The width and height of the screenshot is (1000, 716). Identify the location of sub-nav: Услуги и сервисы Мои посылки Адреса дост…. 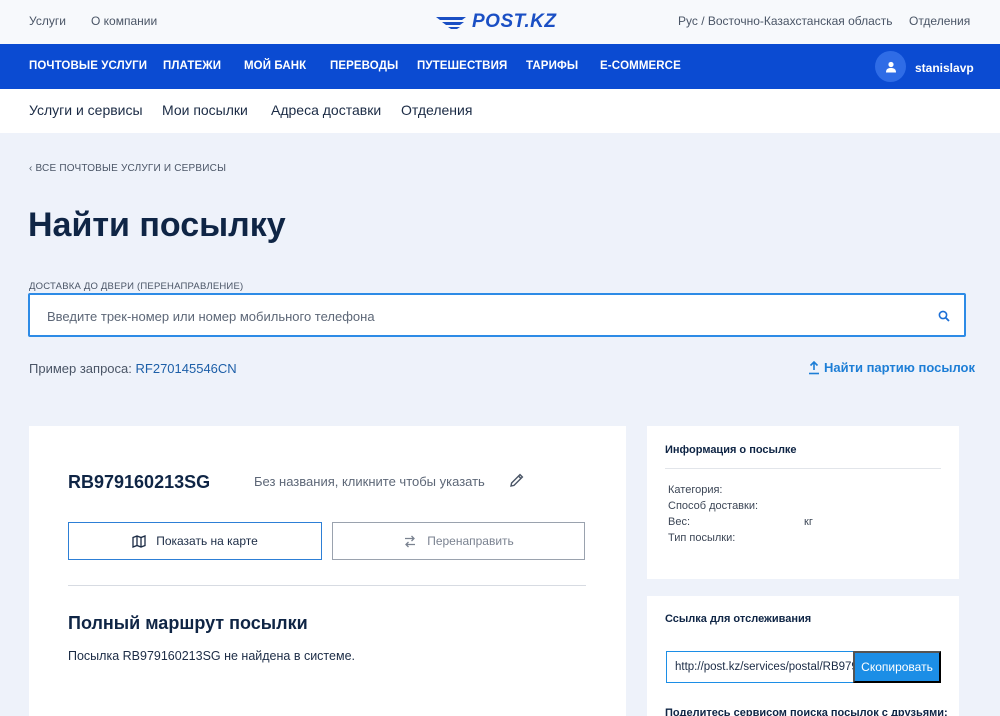
(500, 111).